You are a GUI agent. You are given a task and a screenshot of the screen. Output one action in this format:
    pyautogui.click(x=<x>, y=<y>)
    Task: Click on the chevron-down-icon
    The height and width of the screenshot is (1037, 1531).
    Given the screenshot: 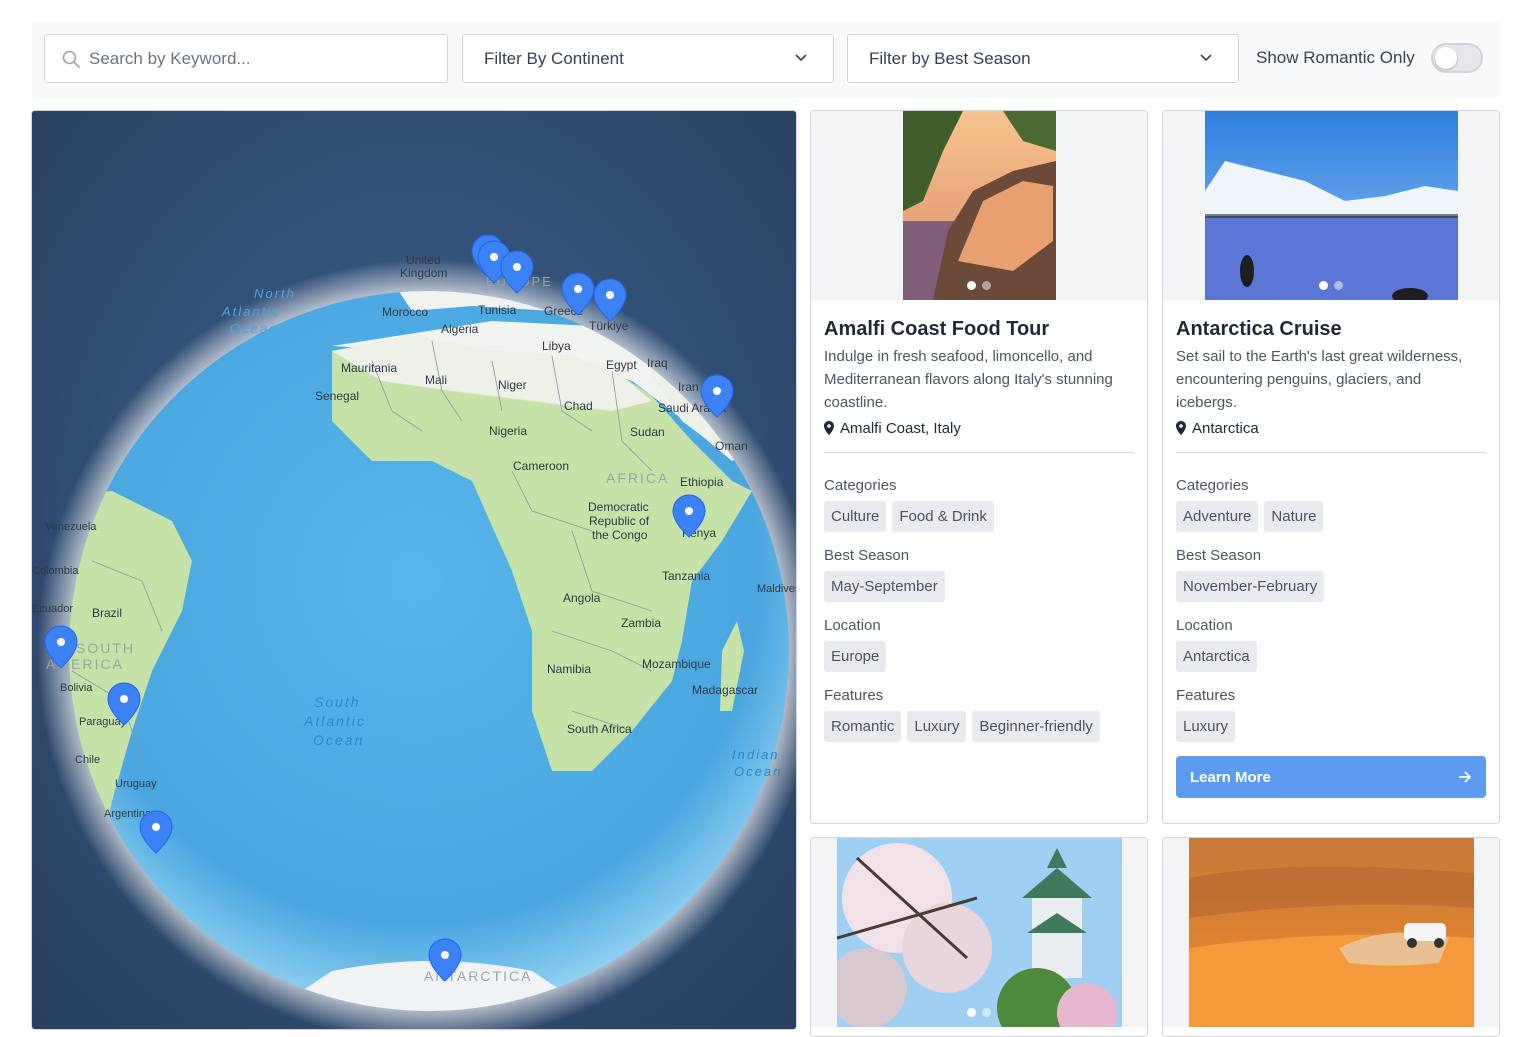 What is the action you would take?
    pyautogui.click(x=801, y=58)
    